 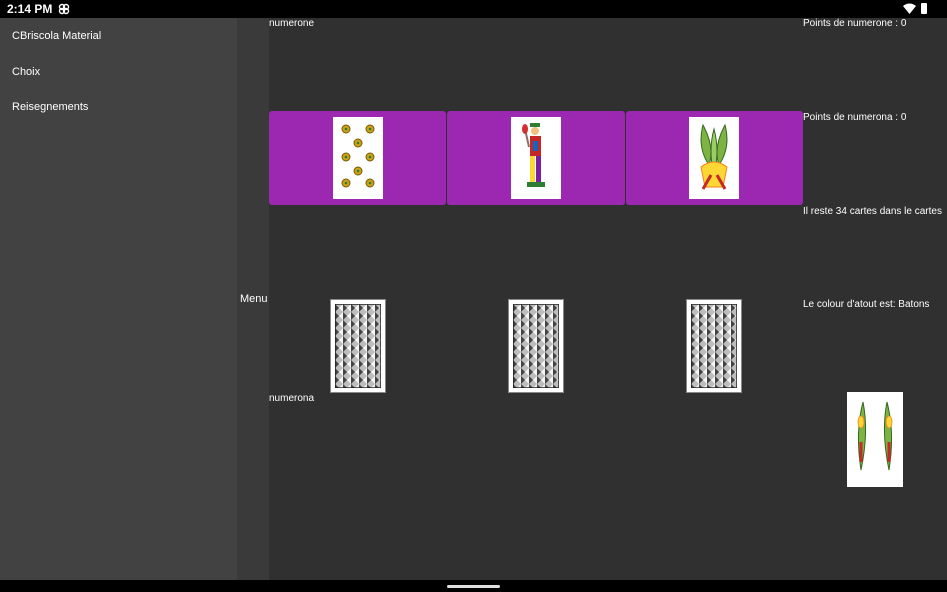 I want to click on bottom-player-name: numerona, so click(x=292, y=398).